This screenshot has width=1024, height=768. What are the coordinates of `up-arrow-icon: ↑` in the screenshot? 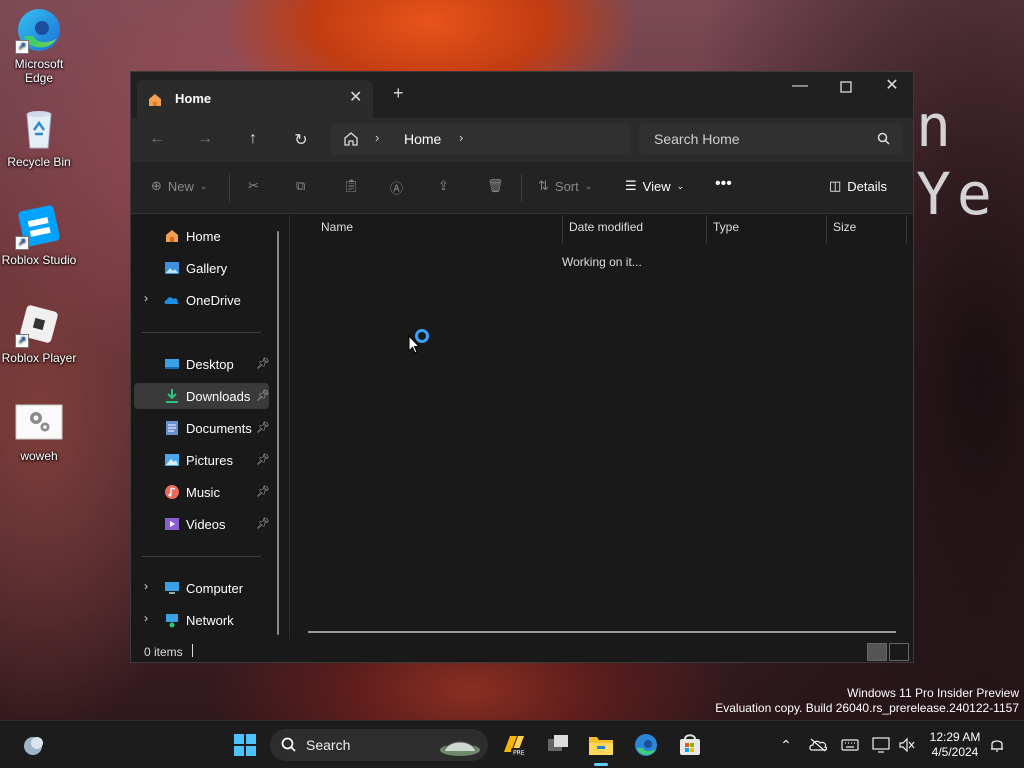 It's located at (253, 140).